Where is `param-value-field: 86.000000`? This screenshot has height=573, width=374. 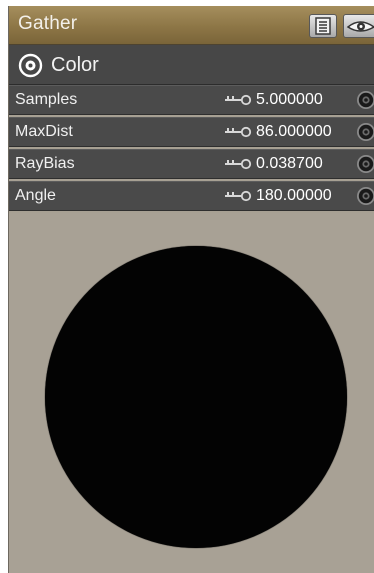
param-value-field: 86.000000 is located at coordinates (294, 132).